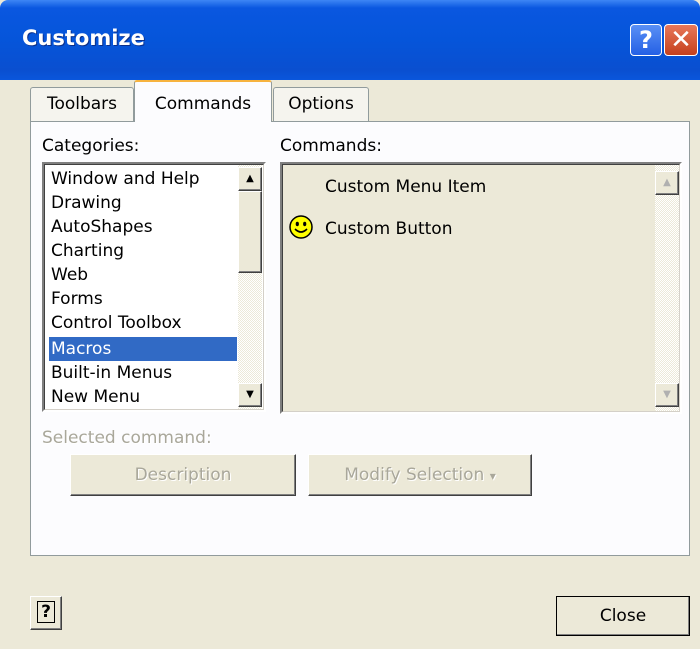  I want to click on tab-toolbars-label: Toolbars, so click(82, 104).